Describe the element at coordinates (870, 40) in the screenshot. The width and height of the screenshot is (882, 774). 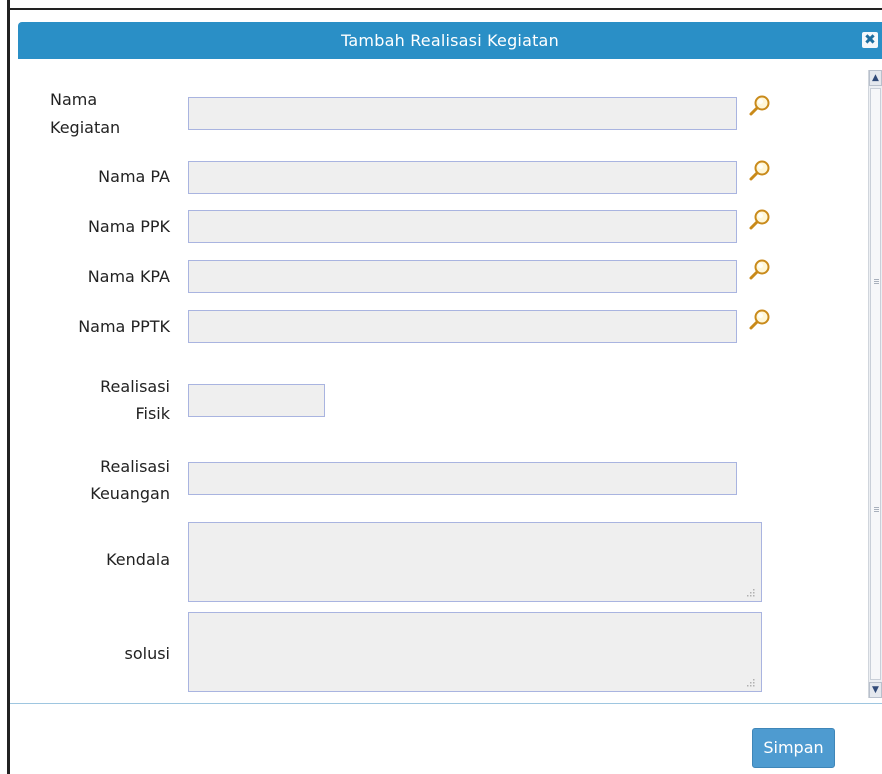
I see `close-icon: ✖` at that location.